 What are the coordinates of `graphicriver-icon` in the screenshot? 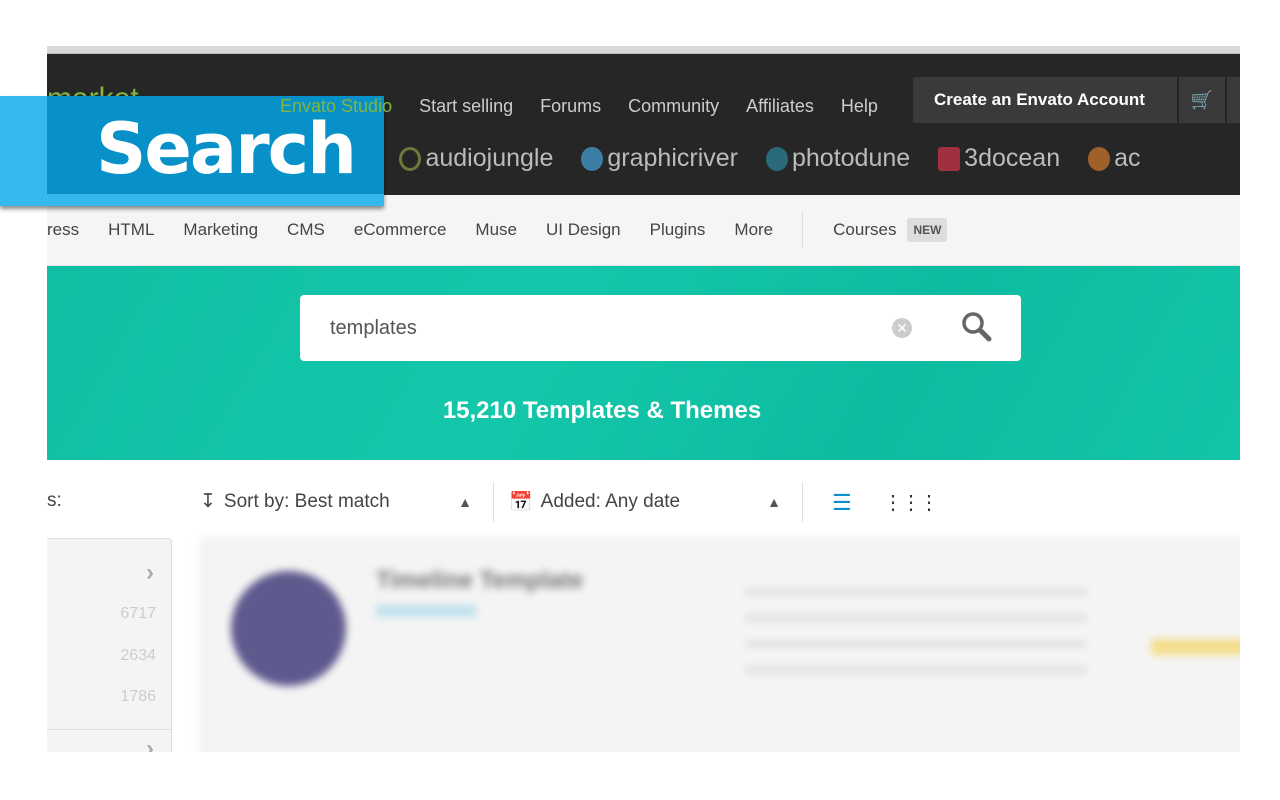 It's located at (592, 158).